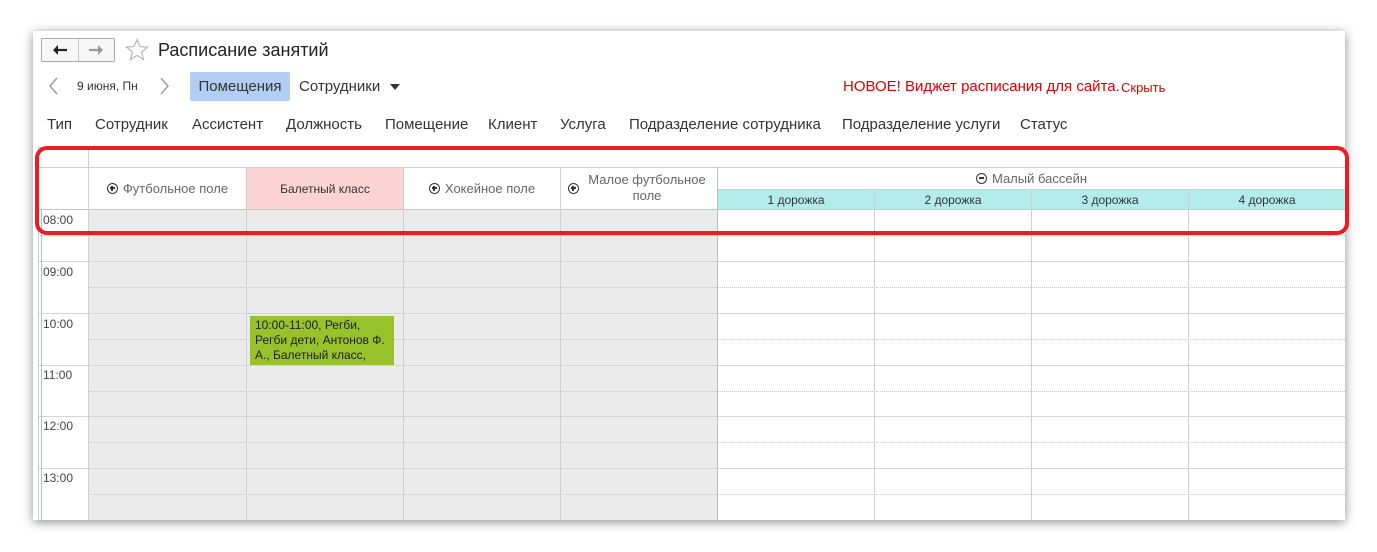 The width and height of the screenshot is (1377, 552). Describe the element at coordinates (131, 124) in the screenshot. I see `filter-employee: Сотрудник` at that location.